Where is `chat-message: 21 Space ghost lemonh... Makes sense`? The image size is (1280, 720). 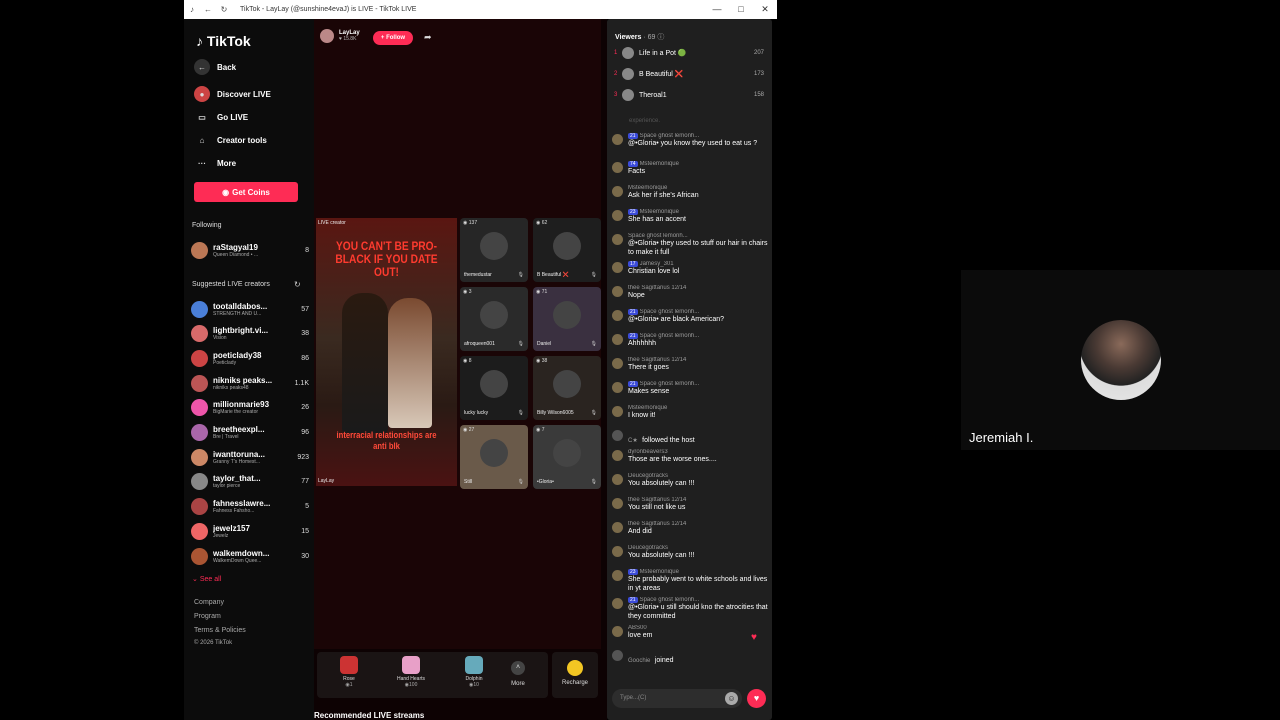 chat-message: 21 Space ghost lemonh... Makes sense is located at coordinates (690, 388).